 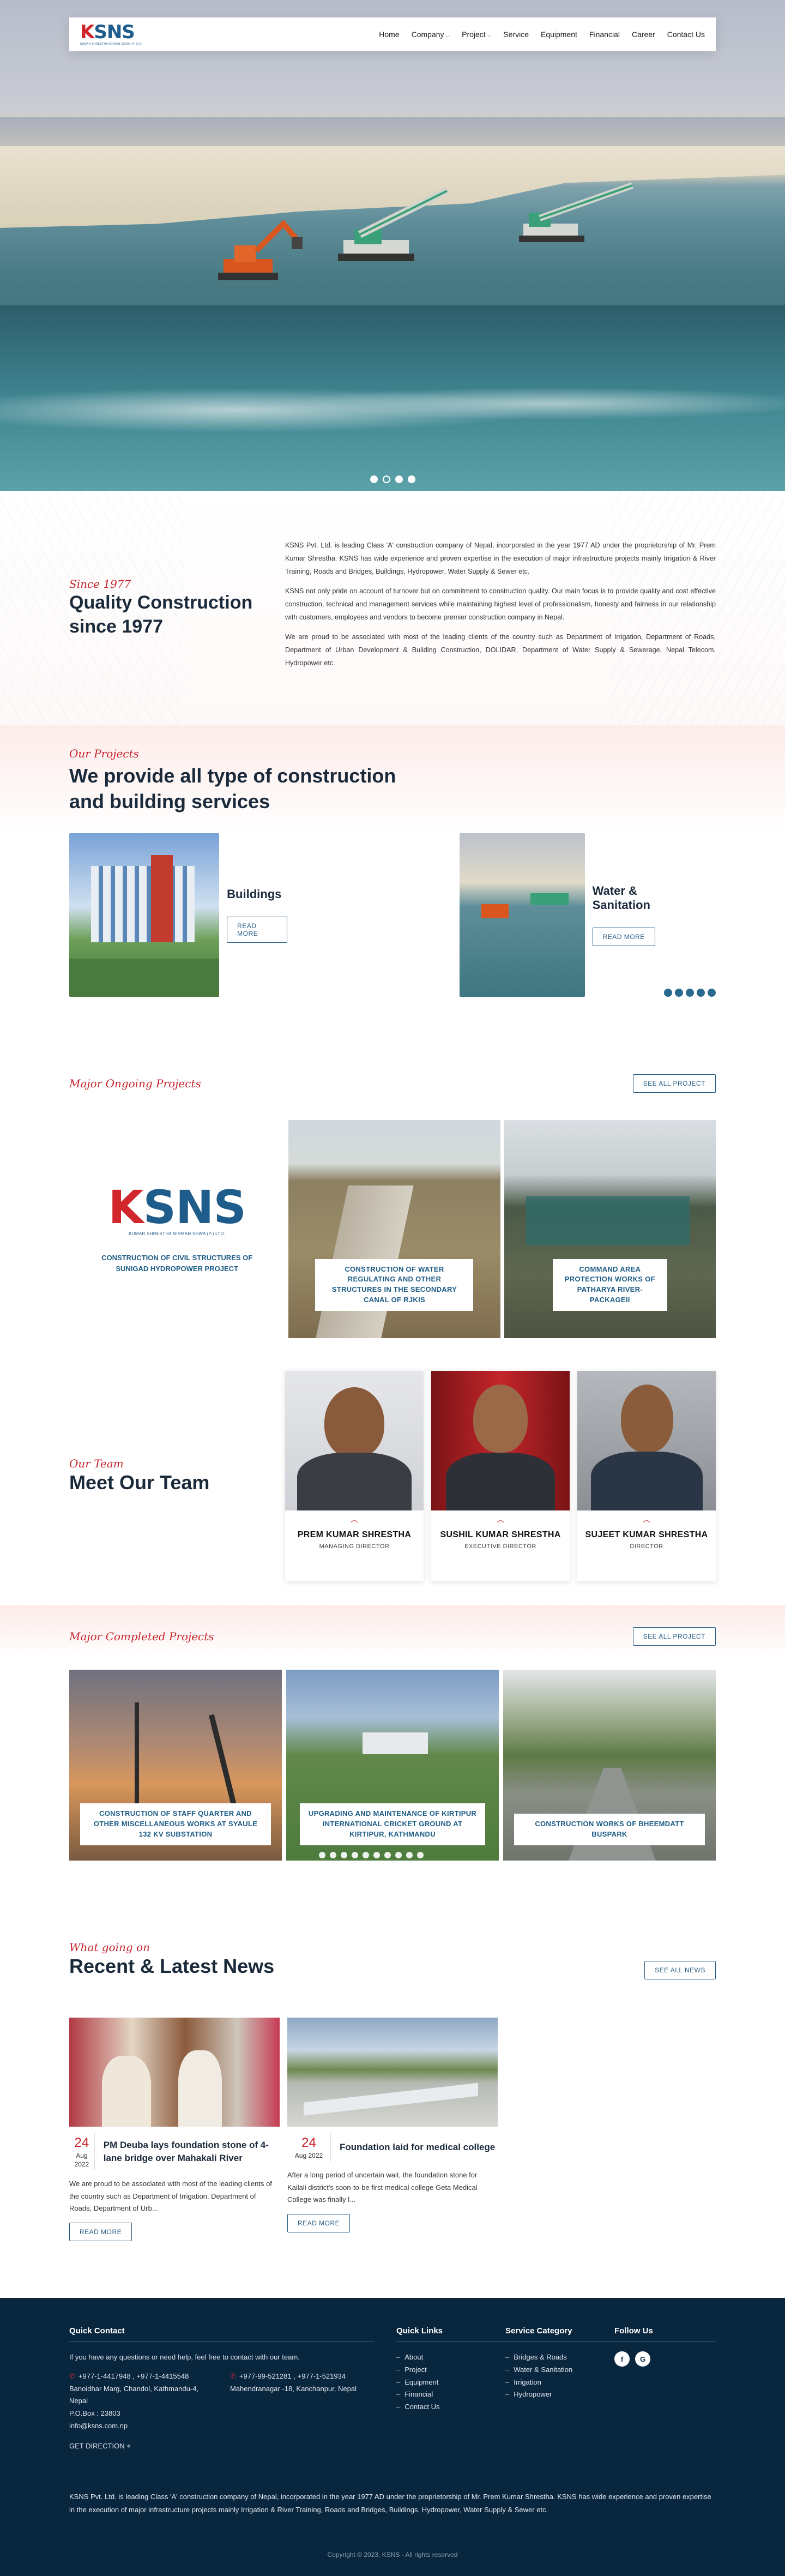 What do you see at coordinates (609, 1829) in the screenshot?
I see `project-caption: CONSTRUCTION WORKS OF BHEEMDATT BUSPARK` at bounding box center [609, 1829].